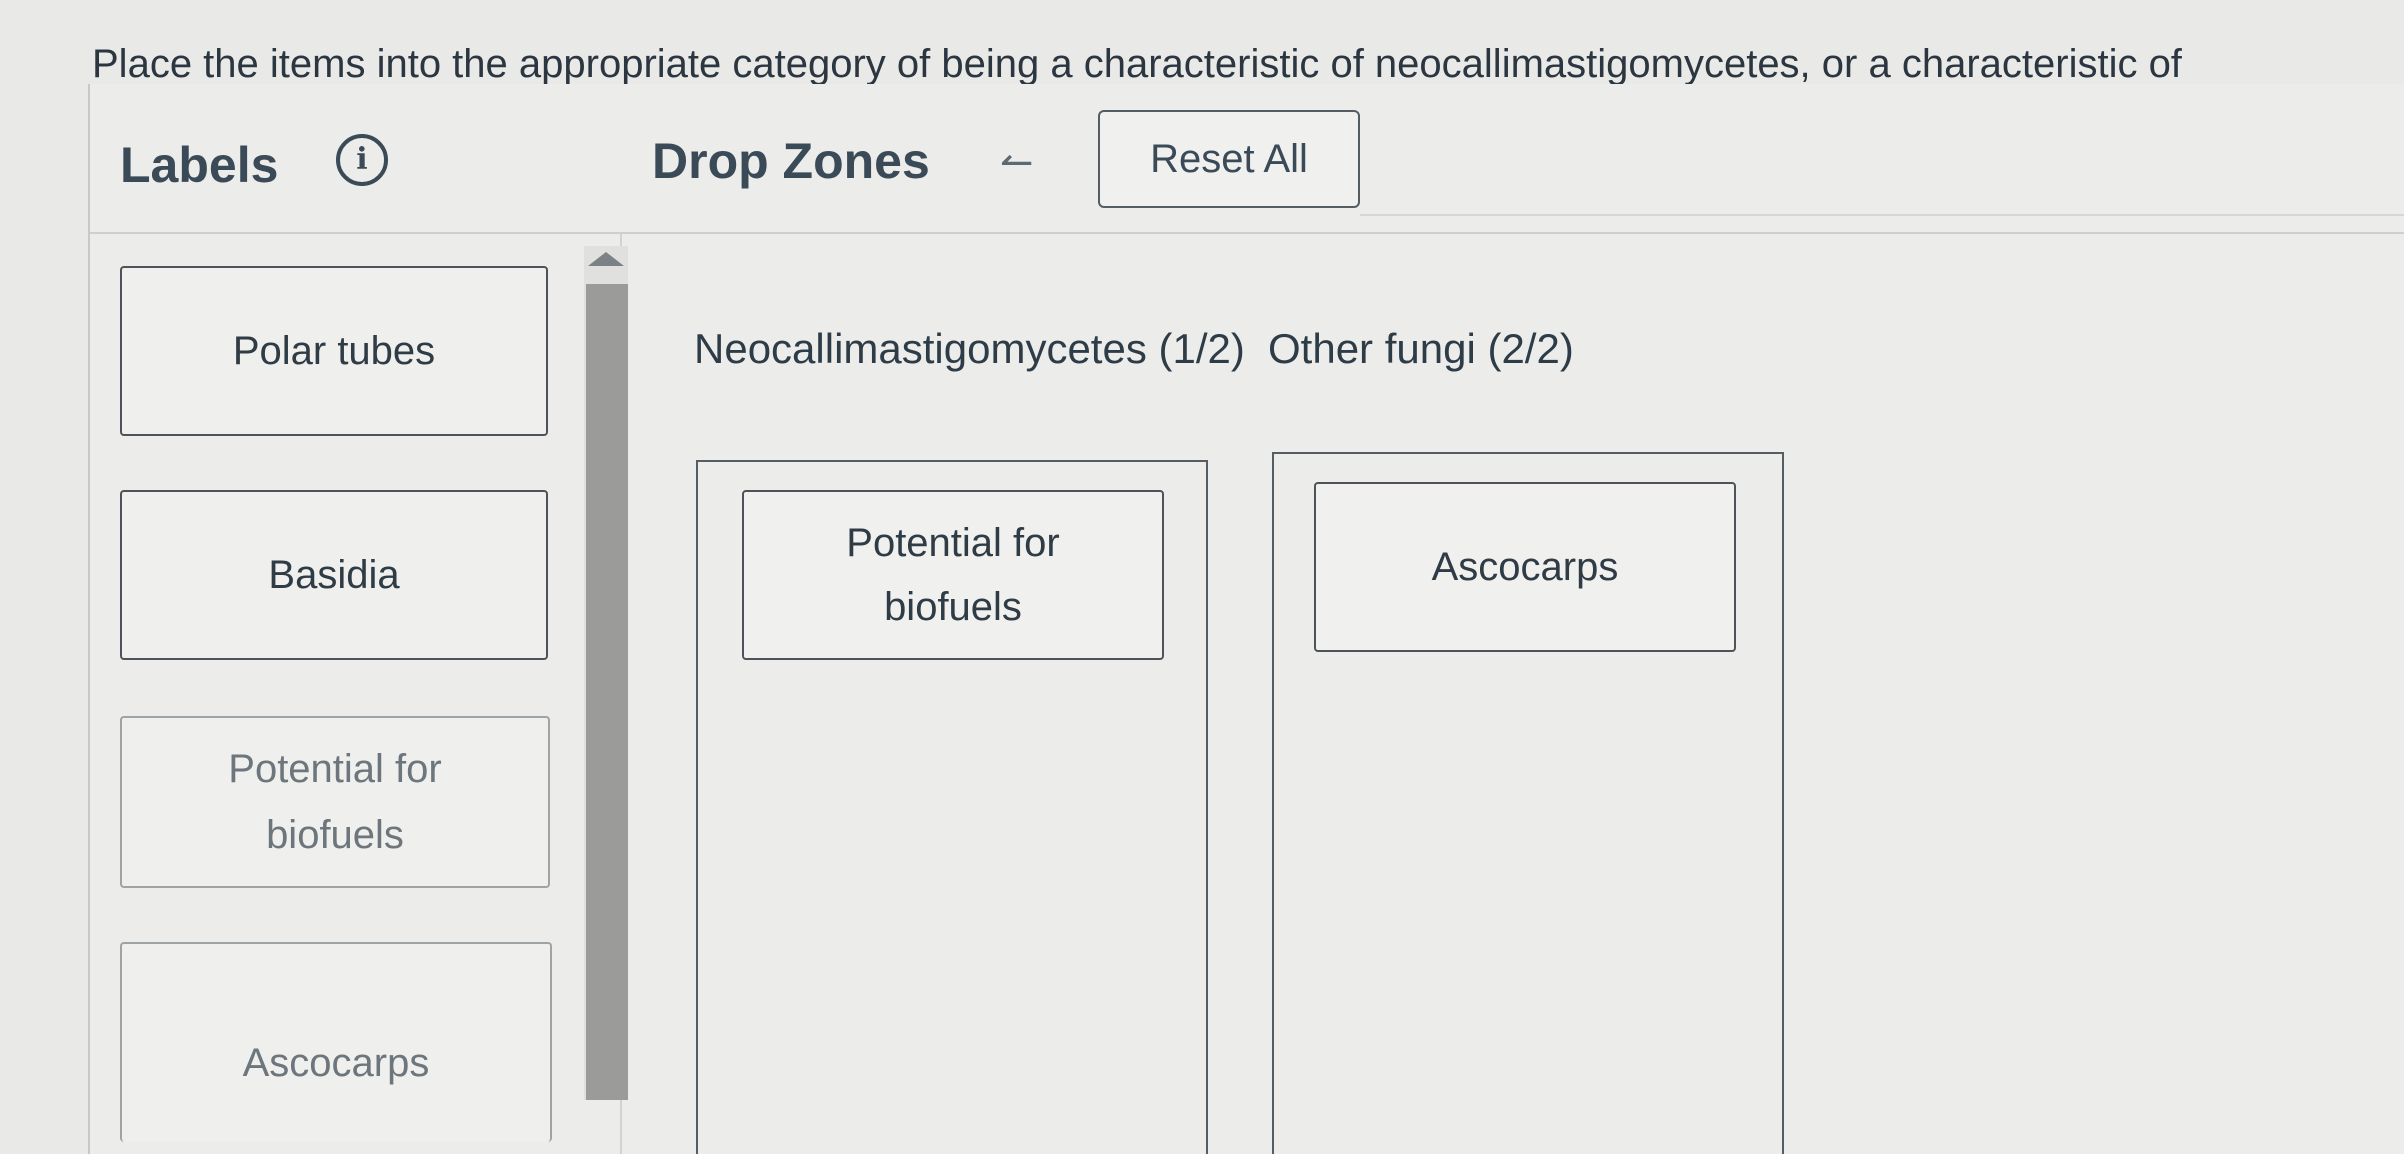  What do you see at coordinates (1247, 233) in the screenshot?
I see `header-divider` at bounding box center [1247, 233].